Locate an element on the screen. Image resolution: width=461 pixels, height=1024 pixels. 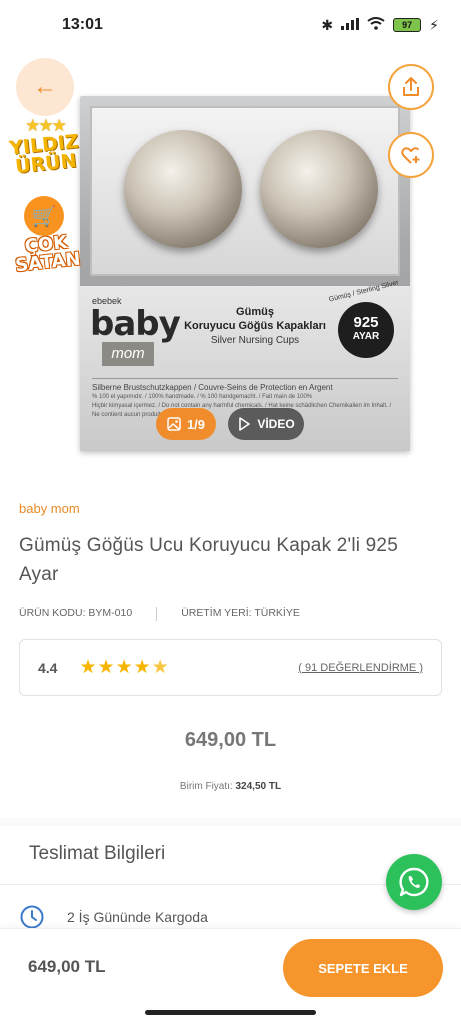
star-product-badge: ★★★ YILDIZ ÜRÜN is located at coordinates (45, 152).